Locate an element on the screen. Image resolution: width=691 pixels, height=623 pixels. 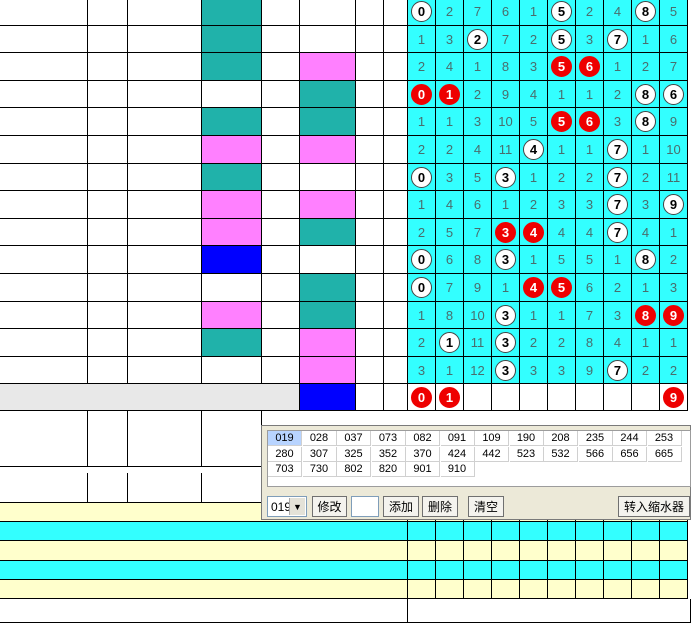
pool-number: 325 is located at coordinates (354, 454).